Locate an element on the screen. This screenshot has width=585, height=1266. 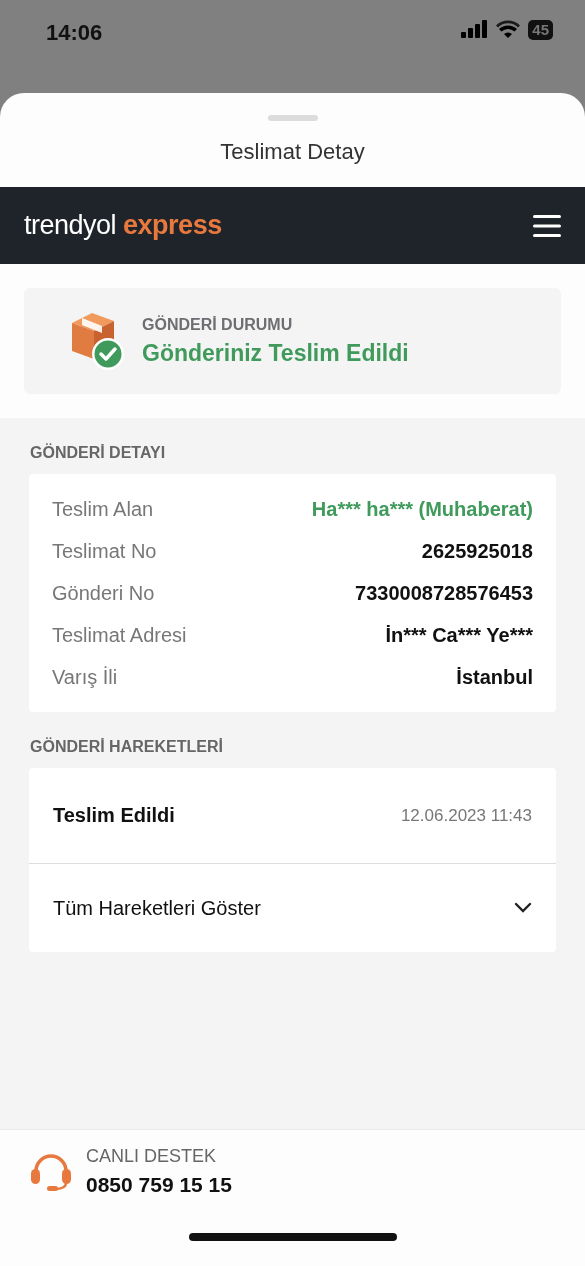
sheet-handle is located at coordinates (292, 118).